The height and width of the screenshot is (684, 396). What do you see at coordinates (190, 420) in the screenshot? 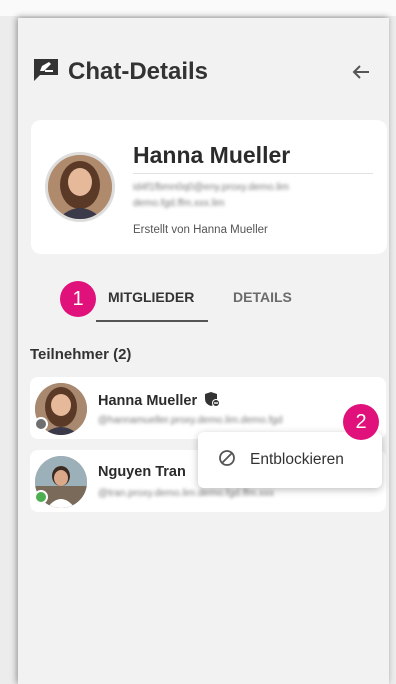
I see `member-email: @hannamueller.proxy.demo.lim.demo.fgd` at bounding box center [190, 420].